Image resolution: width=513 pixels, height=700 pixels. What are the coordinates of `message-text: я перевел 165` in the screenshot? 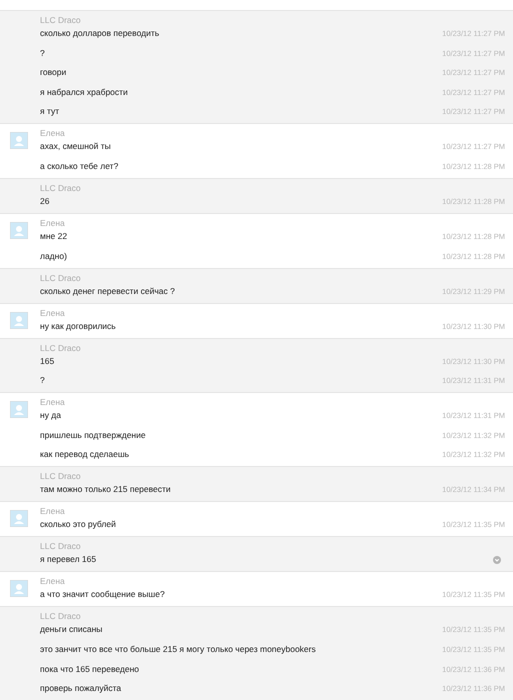 It's located at (68, 559).